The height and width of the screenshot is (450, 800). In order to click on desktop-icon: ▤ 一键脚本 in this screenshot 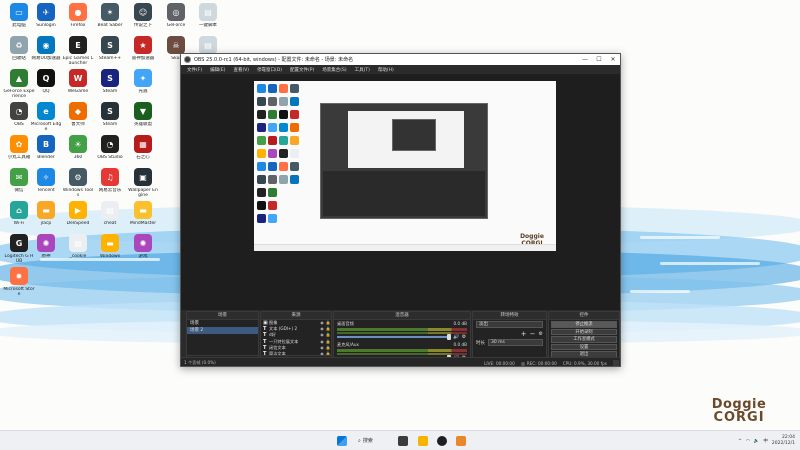, I will do `click(208, 15)`.